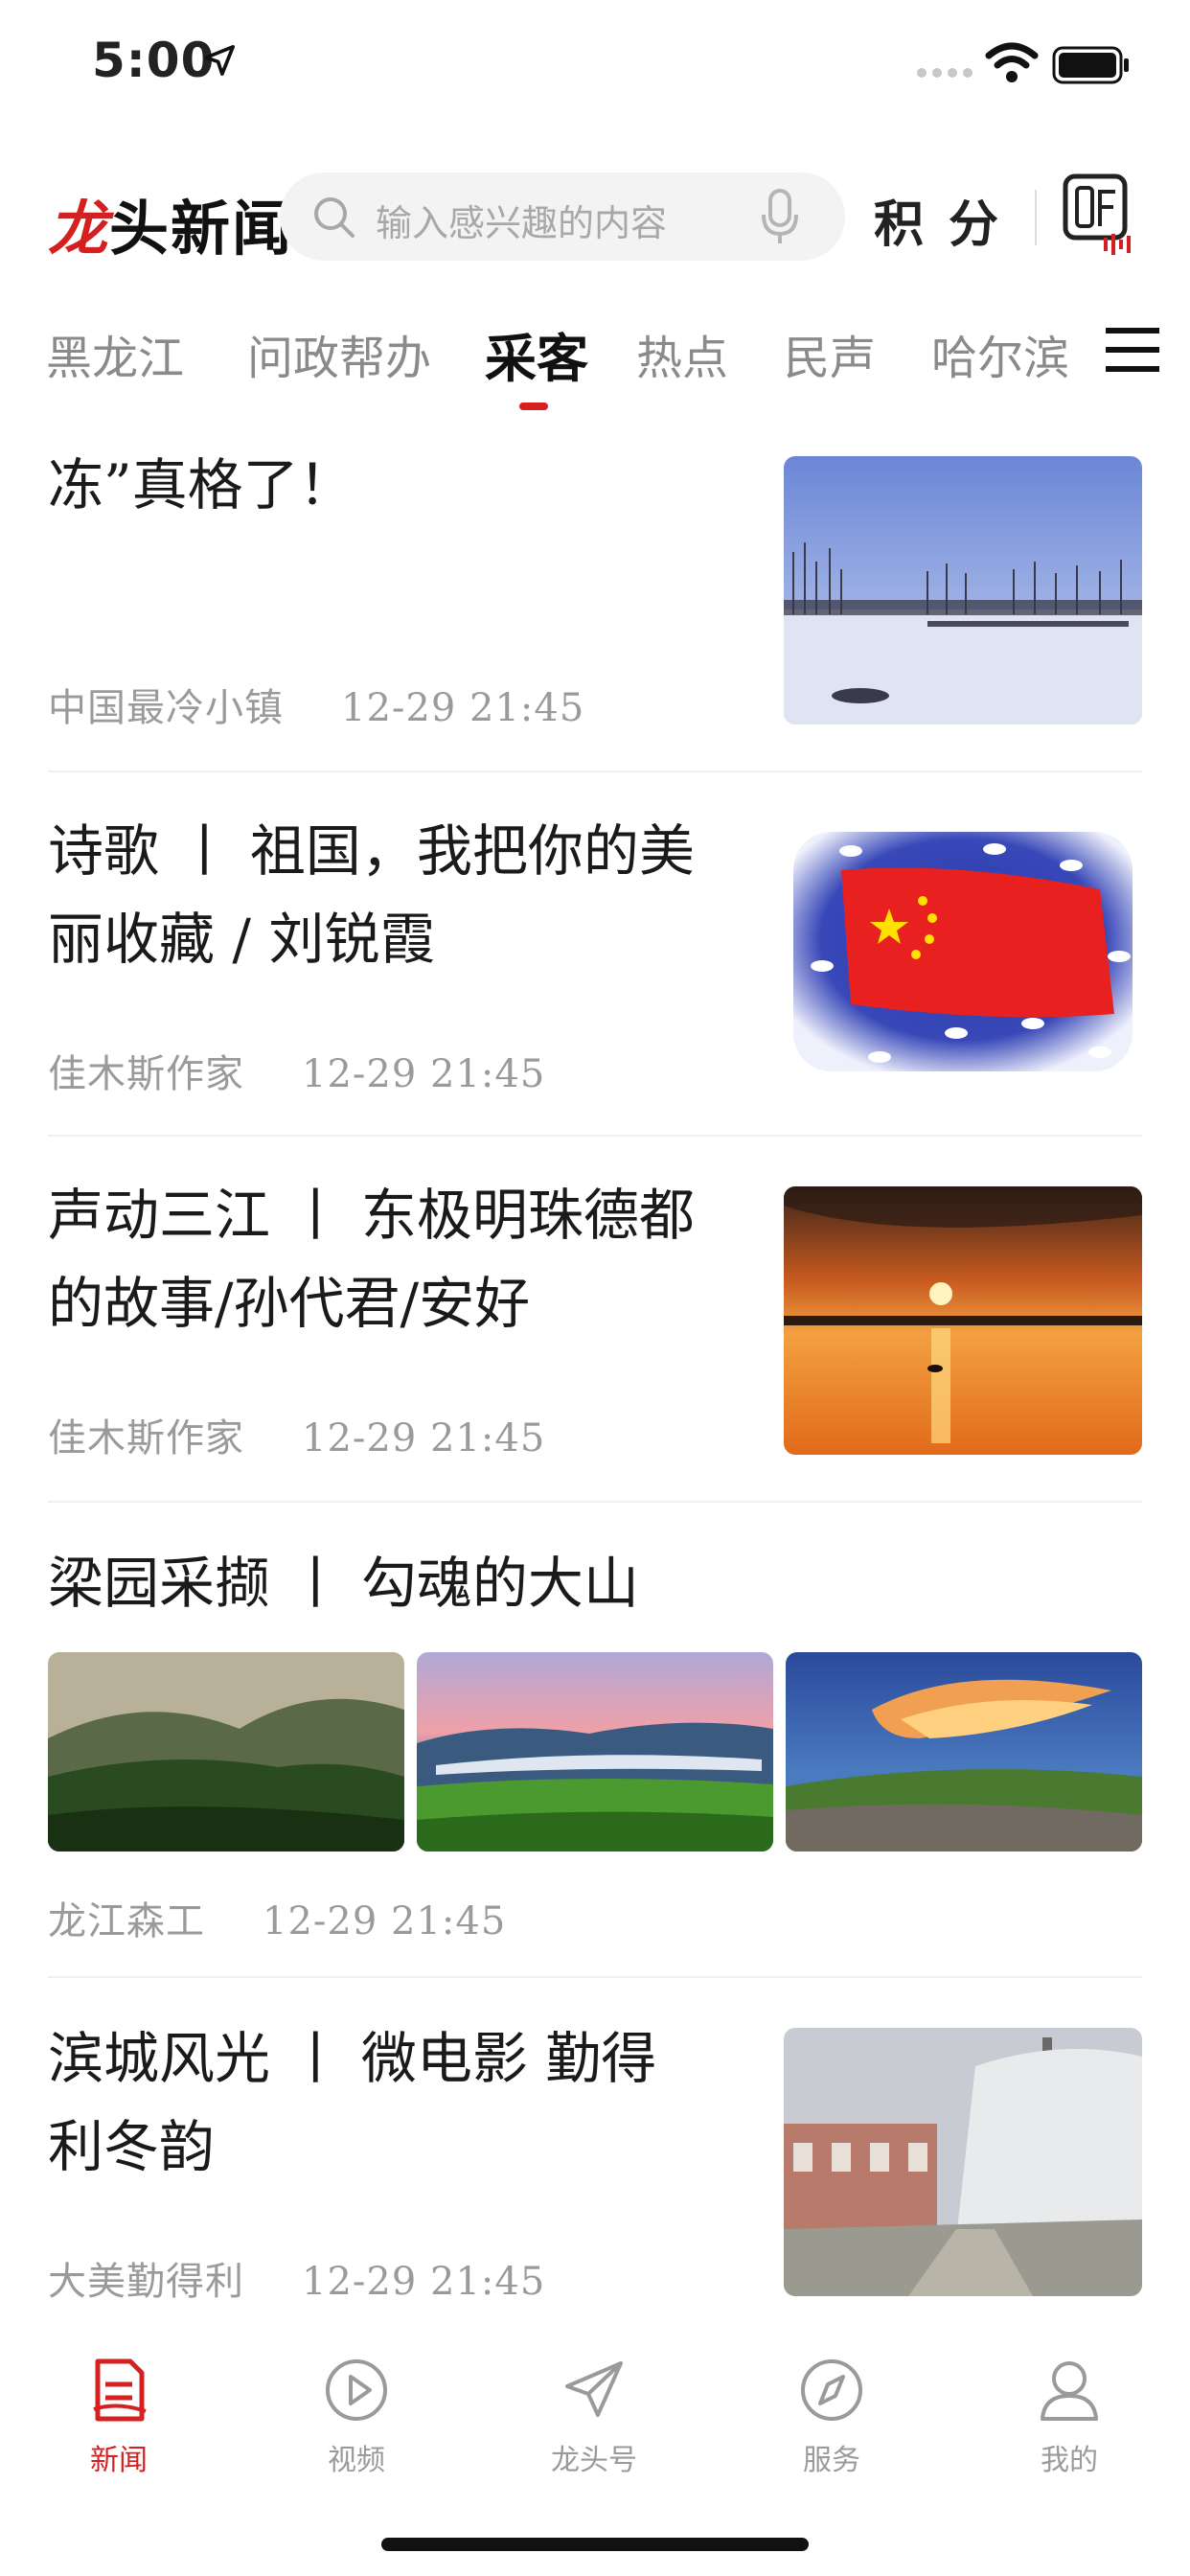 The width and height of the screenshot is (1190, 2576). I want to click on article-meta: 龙江森工 12-29 21:45, so click(277, 1917).